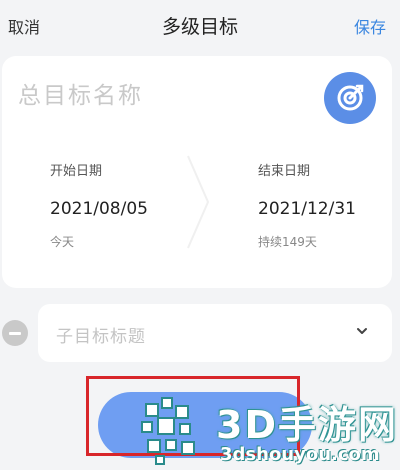 This screenshot has height=470, width=400. I want to click on save-button: 保存, so click(370, 26).